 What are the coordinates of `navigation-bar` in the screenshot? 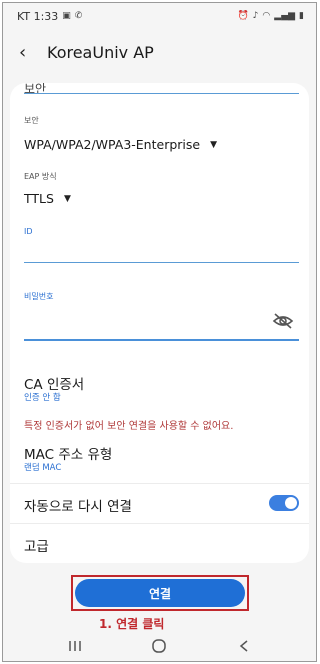 It's located at (159, 646).